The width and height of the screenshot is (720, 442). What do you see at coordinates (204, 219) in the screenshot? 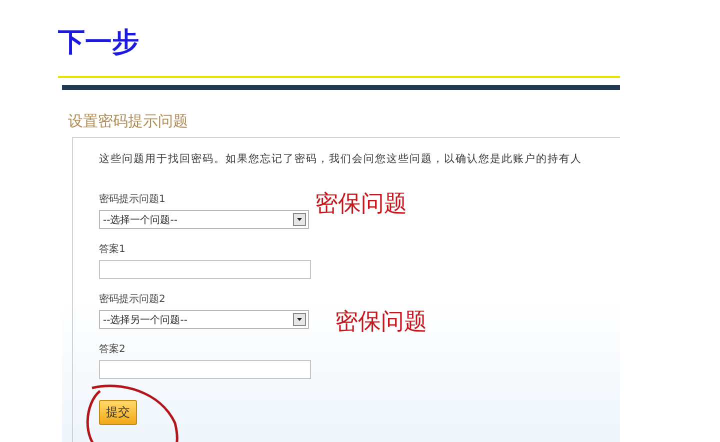
I see `question-dropdown: --选择一个问题--` at bounding box center [204, 219].